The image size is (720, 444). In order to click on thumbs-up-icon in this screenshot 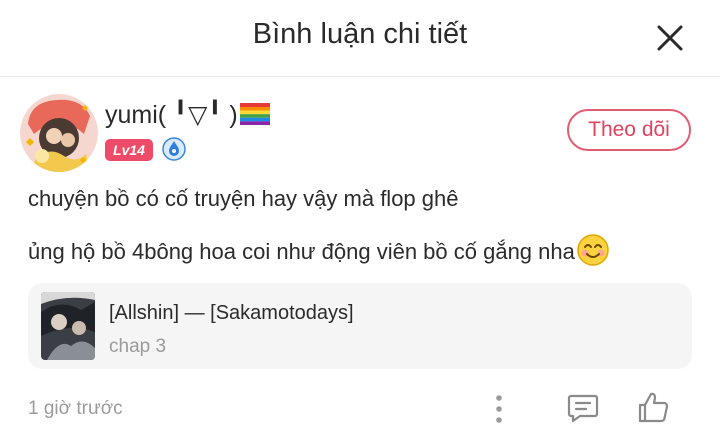, I will do `click(653, 407)`.